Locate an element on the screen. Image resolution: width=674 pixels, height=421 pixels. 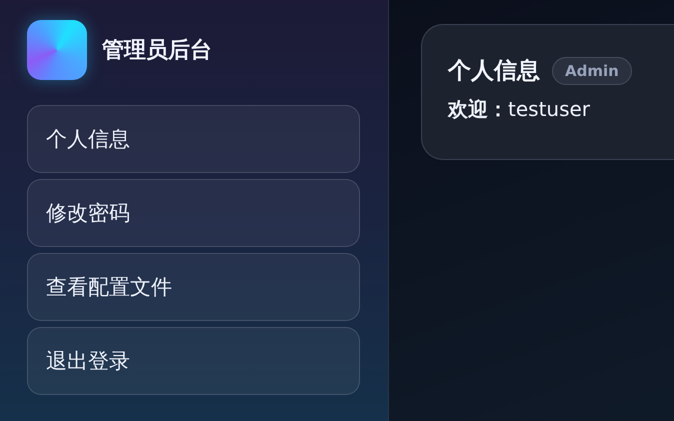
role-badge: Admin is located at coordinates (592, 70).